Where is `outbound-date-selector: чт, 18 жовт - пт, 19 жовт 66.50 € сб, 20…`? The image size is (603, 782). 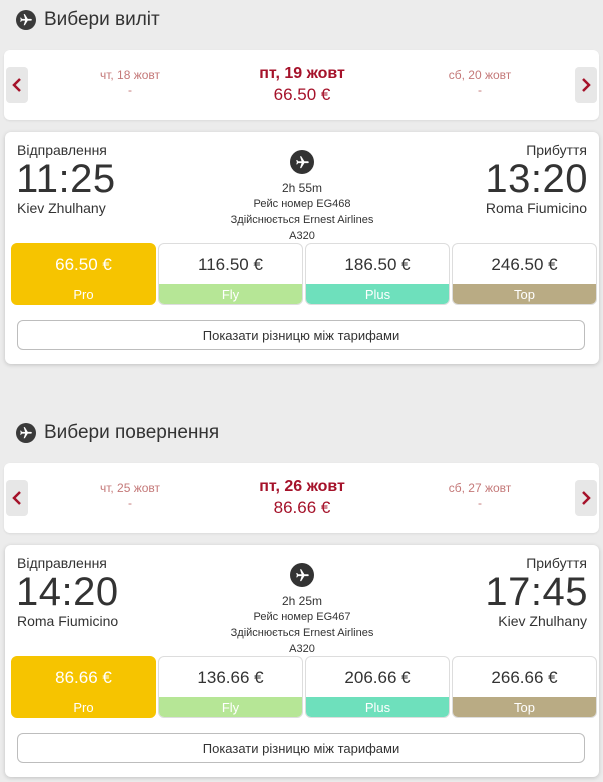
outbound-date-selector: чт, 18 жовт - пт, 19 жовт 66.50 € сб, 20… is located at coordinates (301, 85).